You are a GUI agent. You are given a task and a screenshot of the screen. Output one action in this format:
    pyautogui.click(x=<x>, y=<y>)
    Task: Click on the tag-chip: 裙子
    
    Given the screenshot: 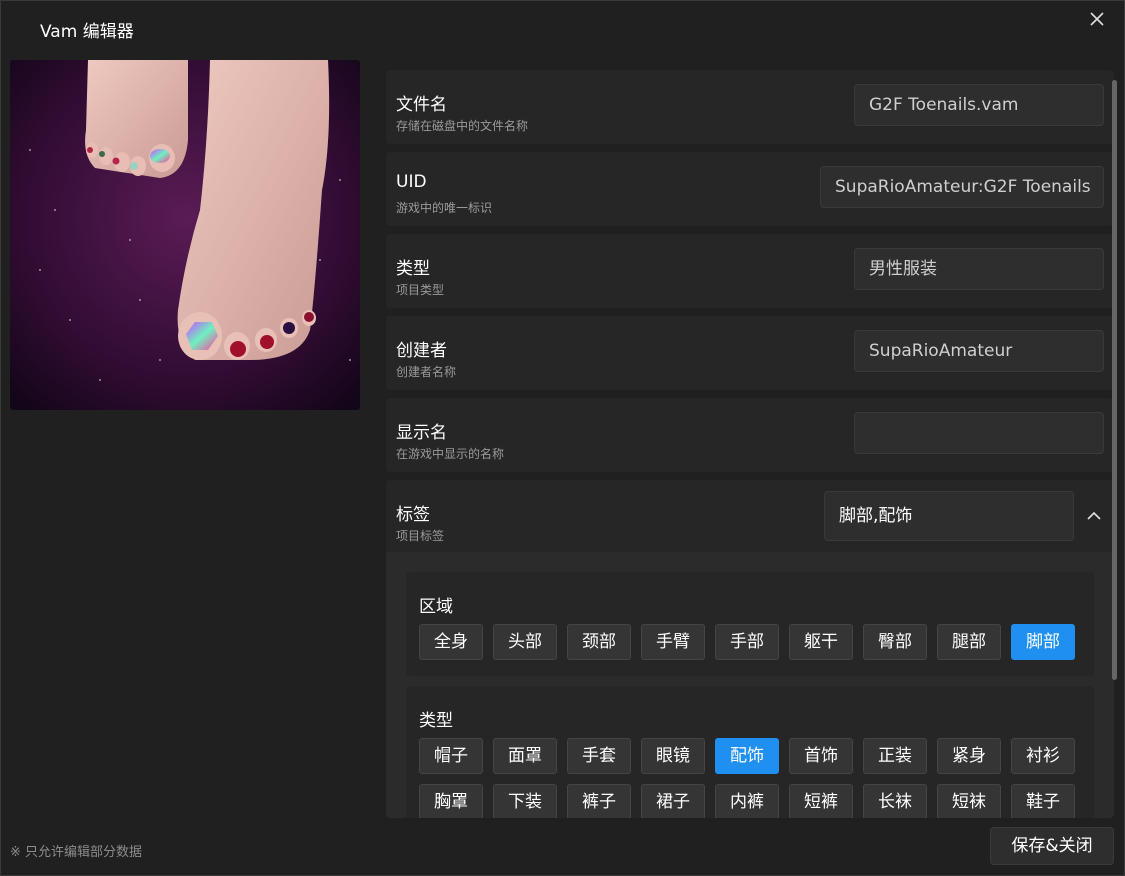 What is the action you would take?
    pyautogui.click(x=673, y=801)
    